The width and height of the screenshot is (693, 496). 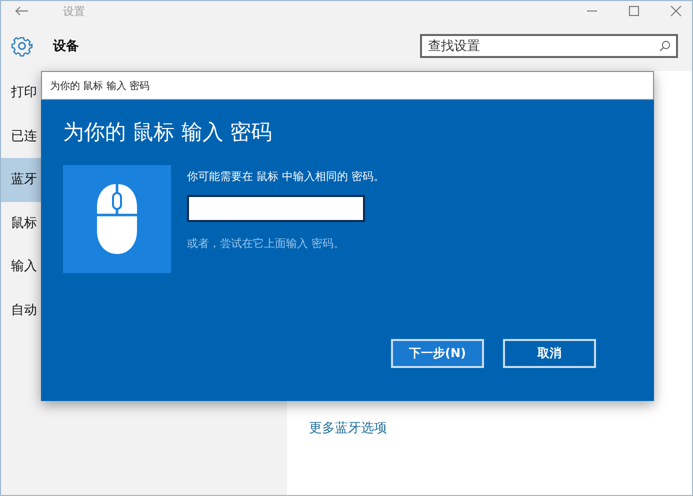 What do you see at coordinates (634, 11) in the screenshot?
I see `maximize-icon` at bounding box center [634, 11].